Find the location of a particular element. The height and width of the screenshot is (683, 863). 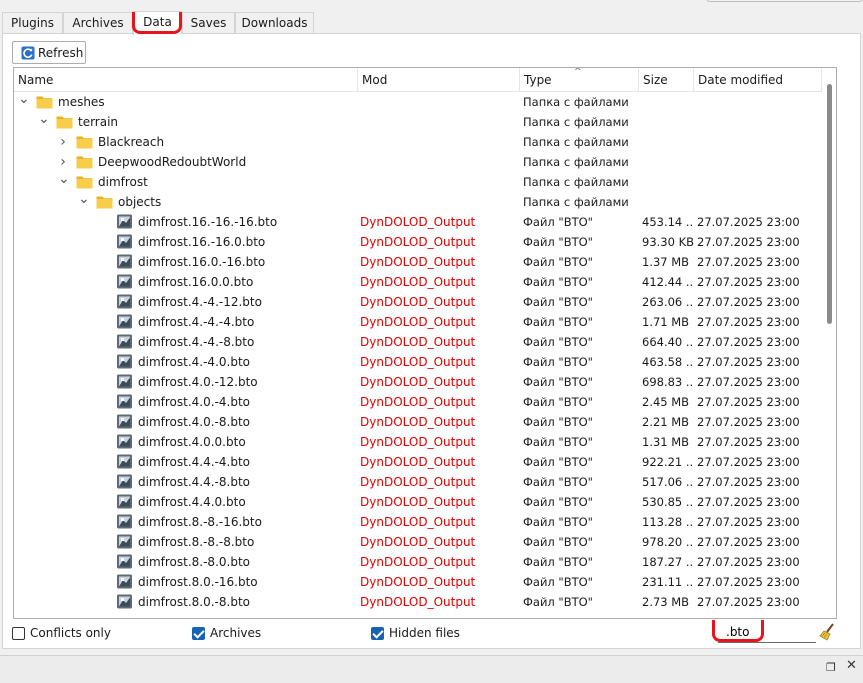

column-header-size: Size is located at coordinates (666, 80).